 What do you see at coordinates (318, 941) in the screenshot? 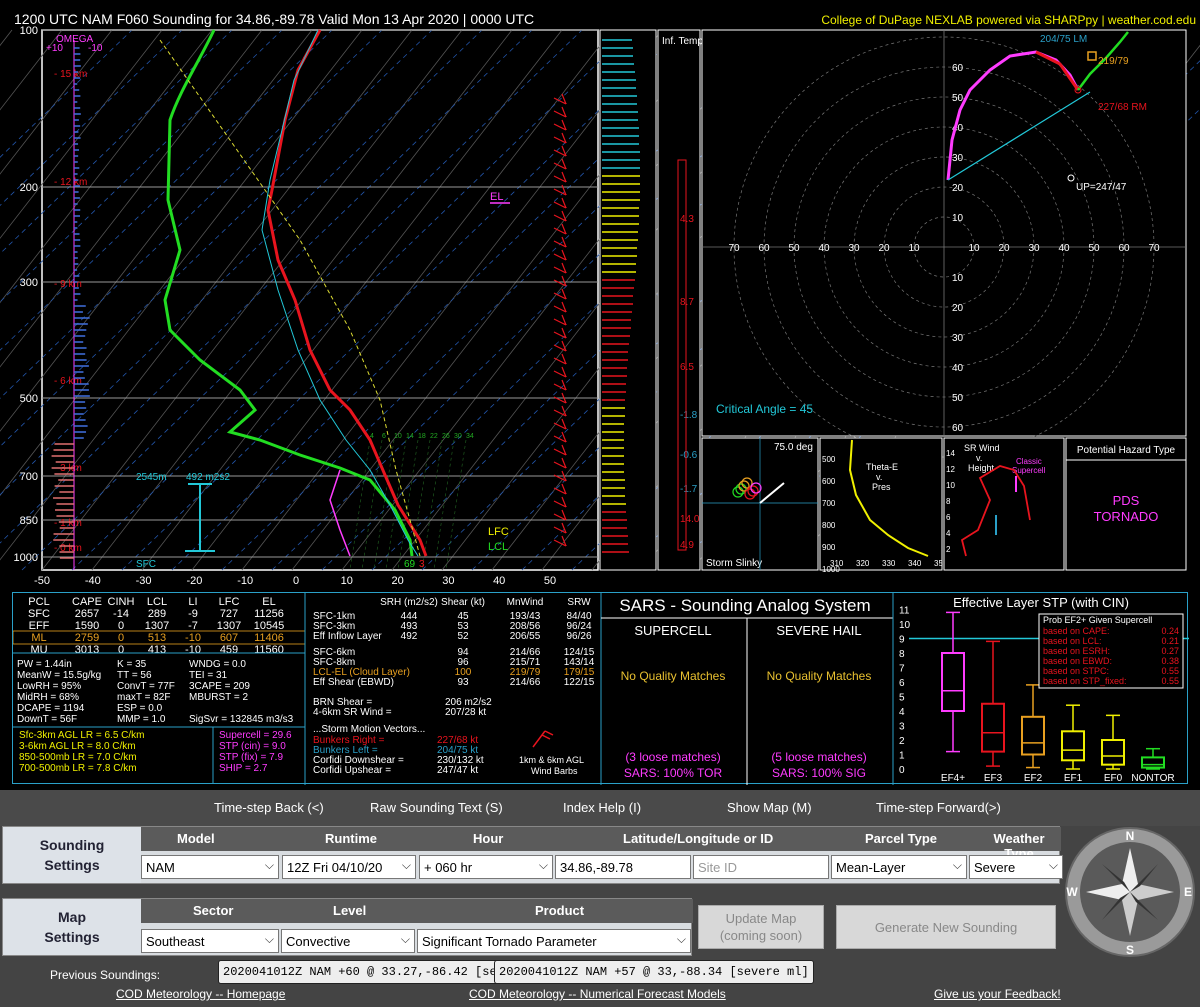
I see `level-value: Convective` at bounding box center [318, 941].